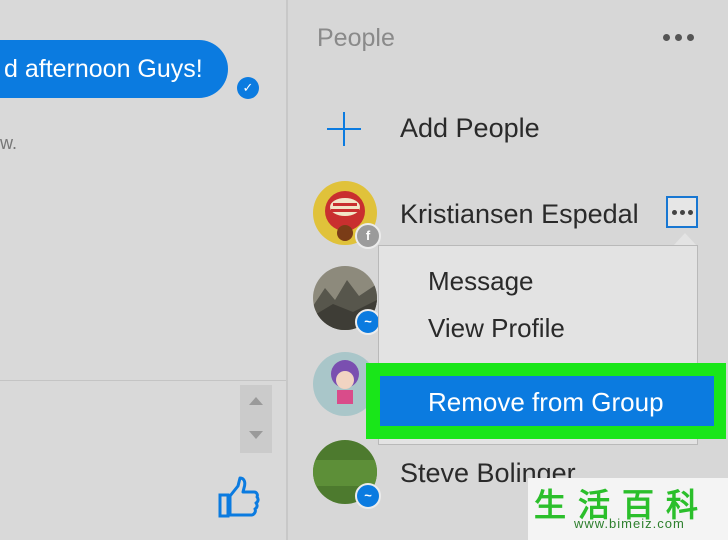  What do you see at coordinates (481, 281) in the screenshot?
I see `menu-item-message: Message` at bounding box center [481, 281].